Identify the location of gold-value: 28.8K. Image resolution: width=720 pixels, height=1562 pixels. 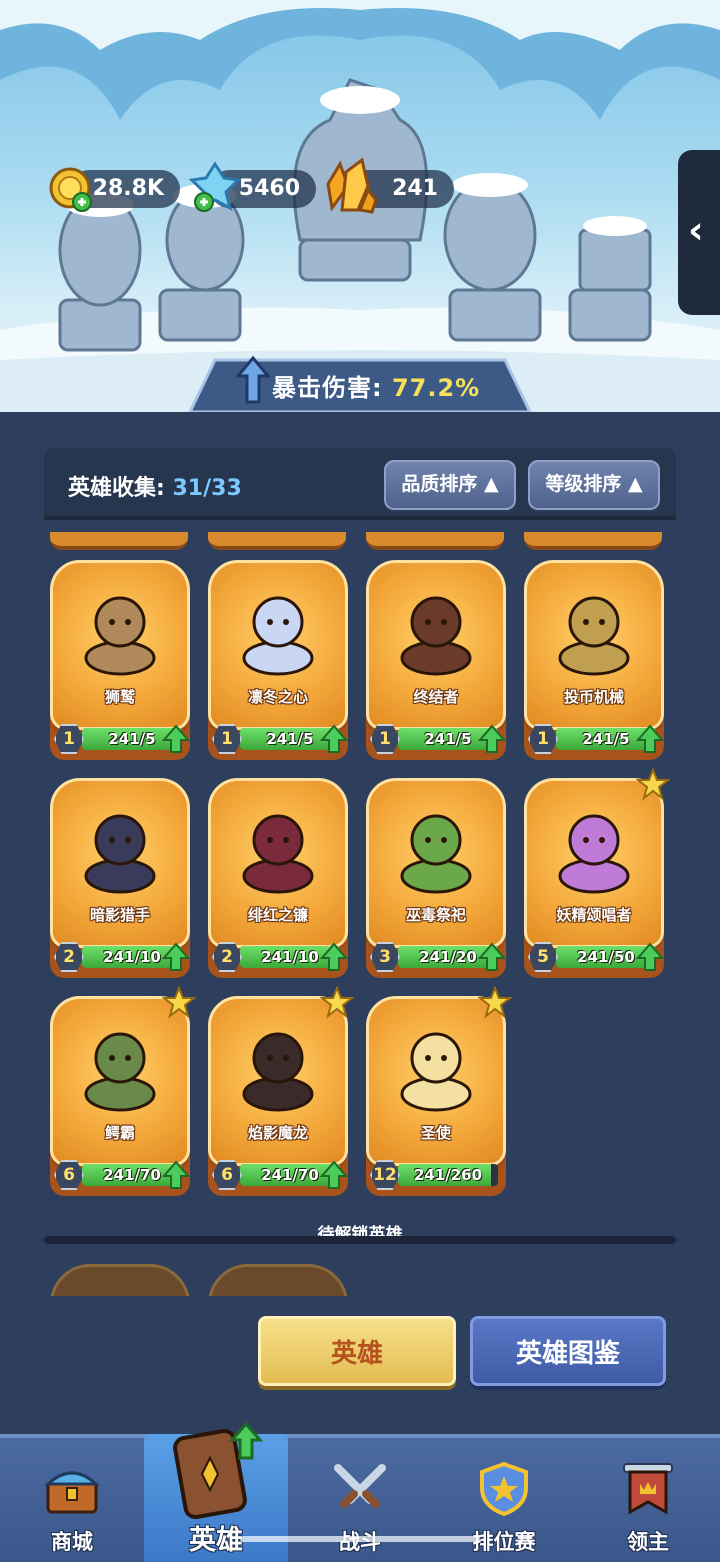
(128, 188).